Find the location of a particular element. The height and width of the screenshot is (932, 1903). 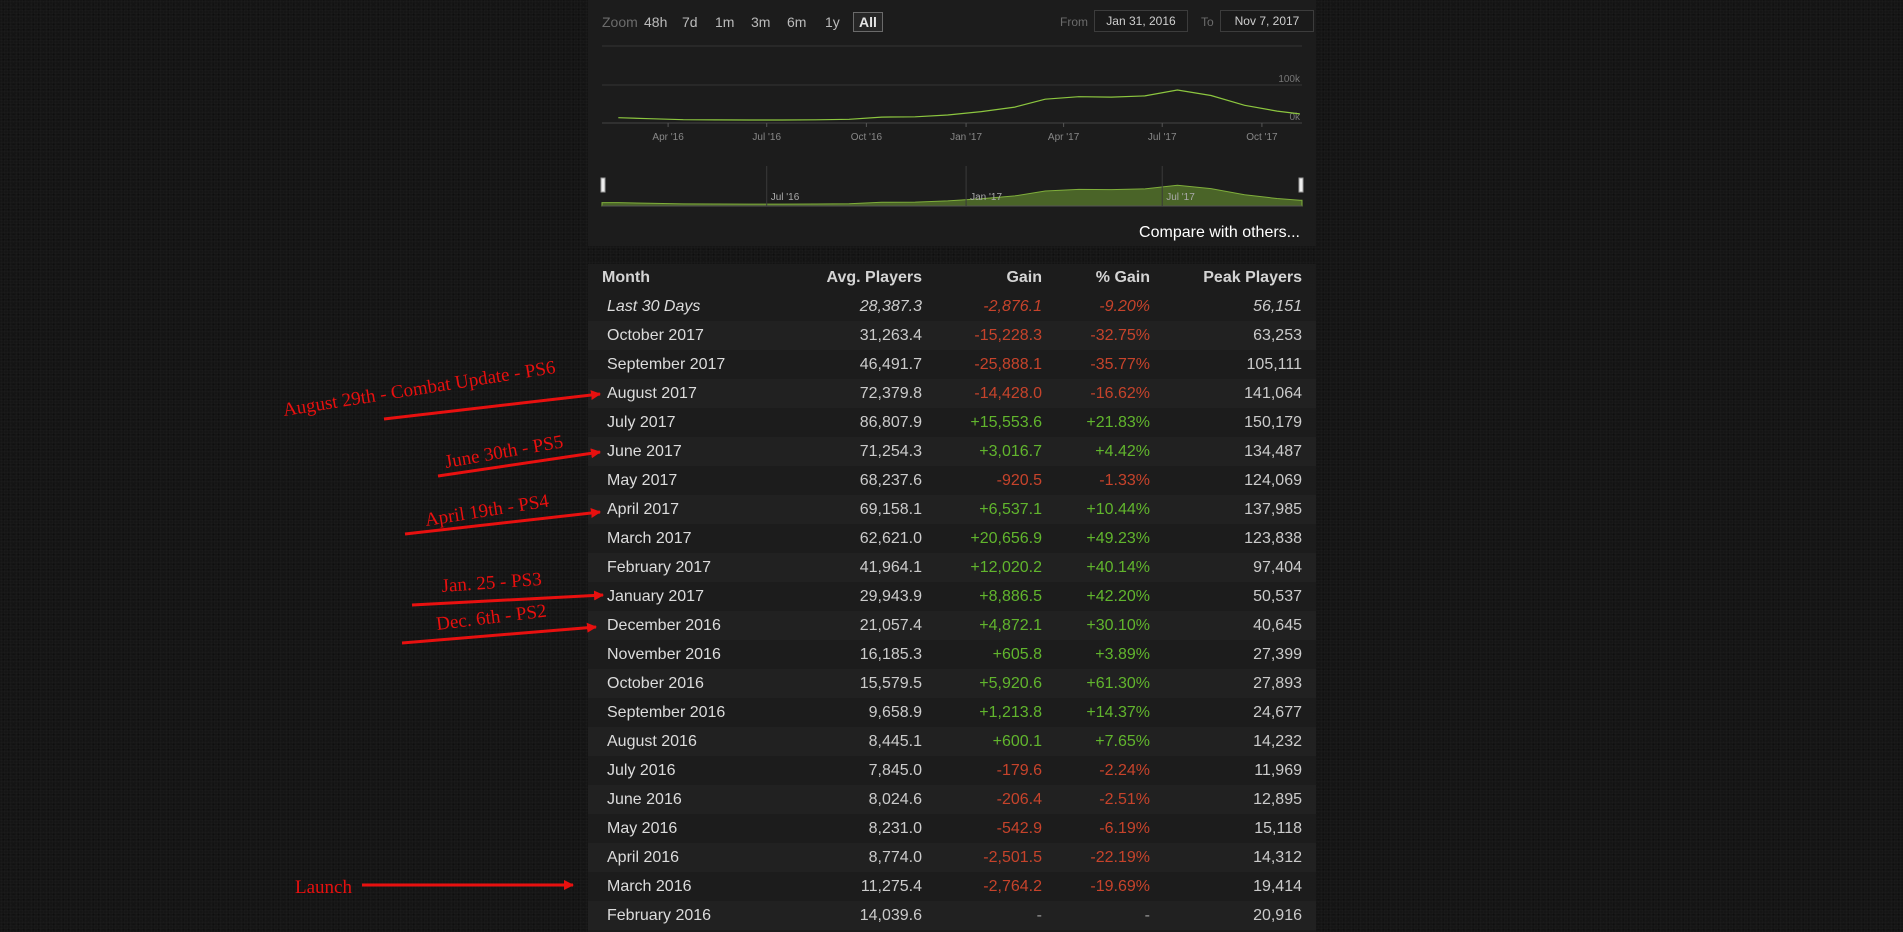

annotation-ps2-text: Dec. 6th - PS2 is located at coordinates (491, 618).